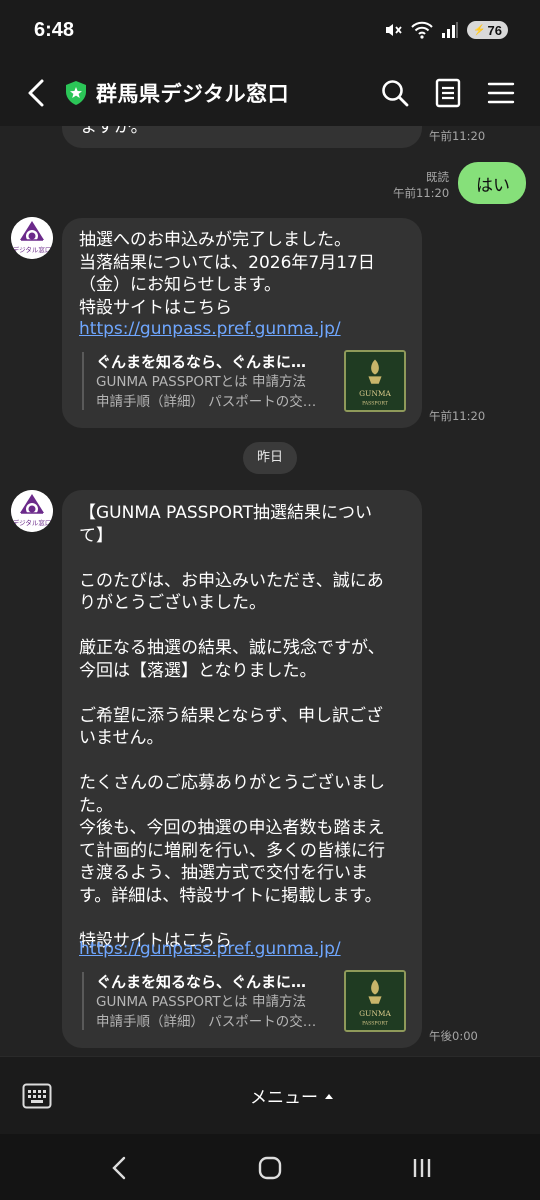 The height and width of the screenshot is (1200, 540). I want to click on signal-icon, so click(450, 30).